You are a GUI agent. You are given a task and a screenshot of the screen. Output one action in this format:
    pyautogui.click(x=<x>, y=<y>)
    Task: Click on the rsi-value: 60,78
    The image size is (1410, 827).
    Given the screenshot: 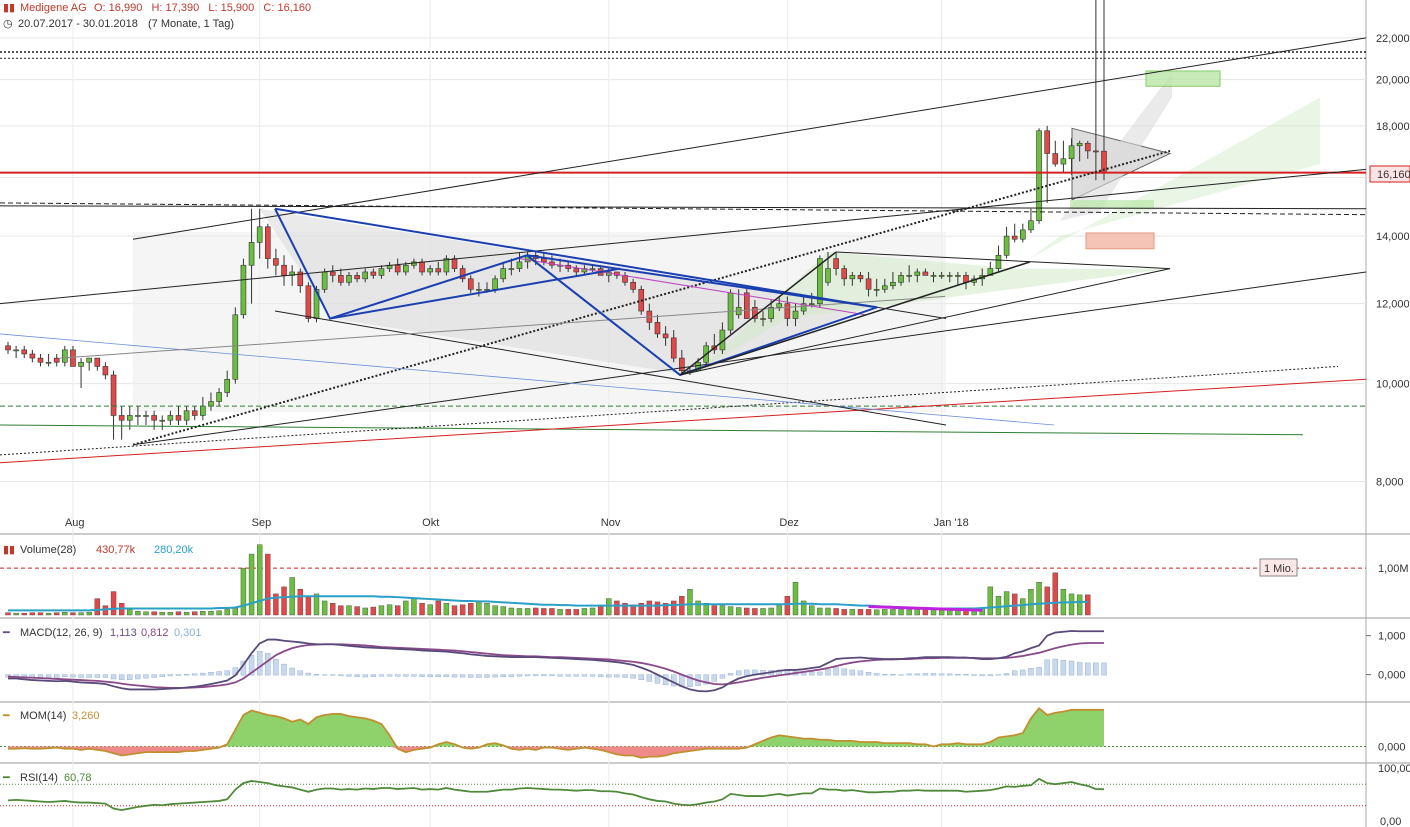 What is the action you would take?
    pyautogui.click(x=78, y=778)
    